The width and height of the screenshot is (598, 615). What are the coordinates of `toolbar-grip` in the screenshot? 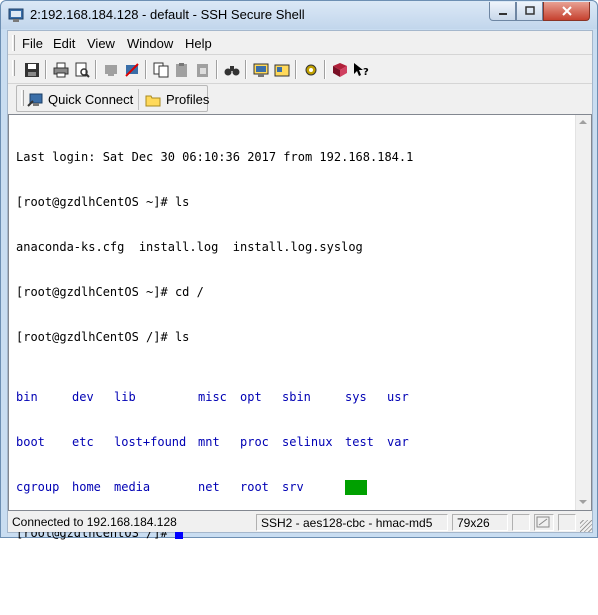 It's located at (13, 68).